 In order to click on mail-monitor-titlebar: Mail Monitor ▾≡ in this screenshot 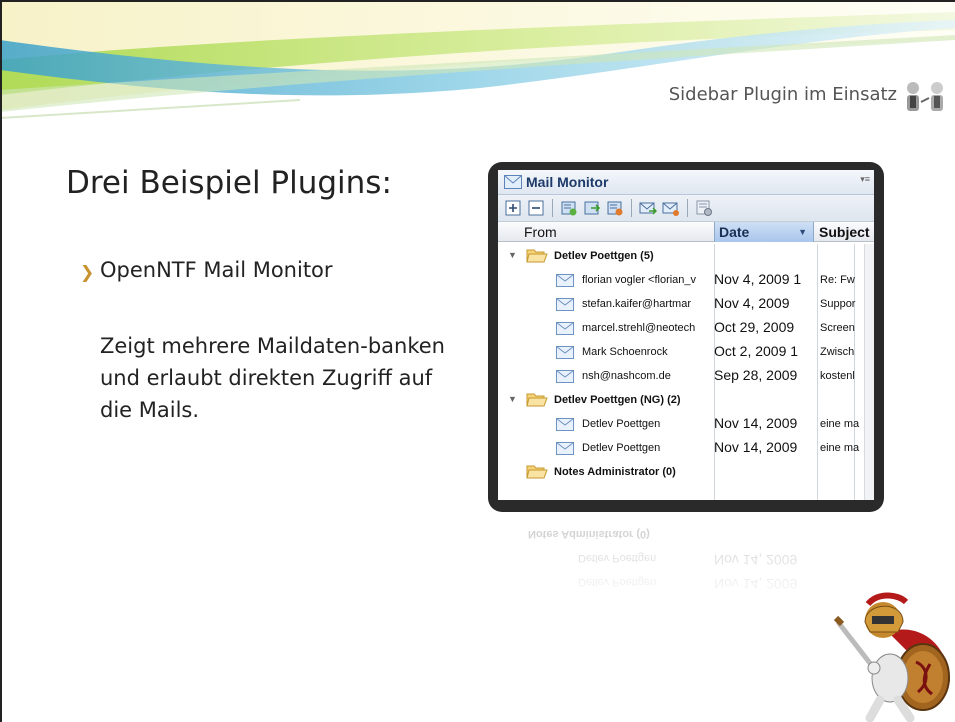, I will do `click(686, 182)`.